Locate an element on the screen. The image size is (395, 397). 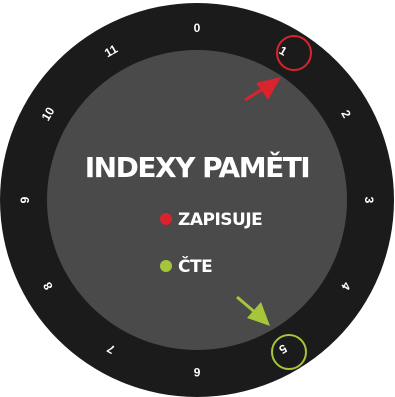
write-legend-dot is located at coordinates (166, 219).